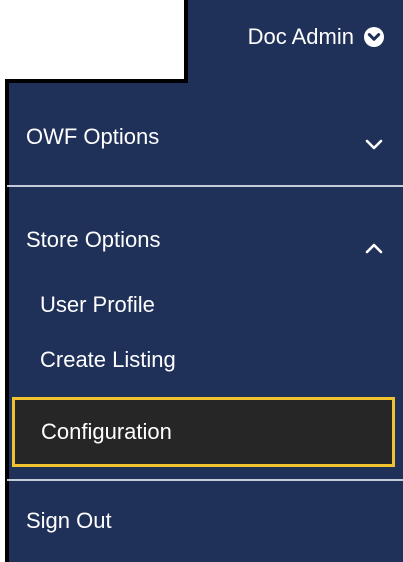 This screenshot has height=562, width=403. What do you see at coordinates (205, 521) in the screenshot?
I see `sign-out-link: Sign Out` at bounding box center [205, 521].